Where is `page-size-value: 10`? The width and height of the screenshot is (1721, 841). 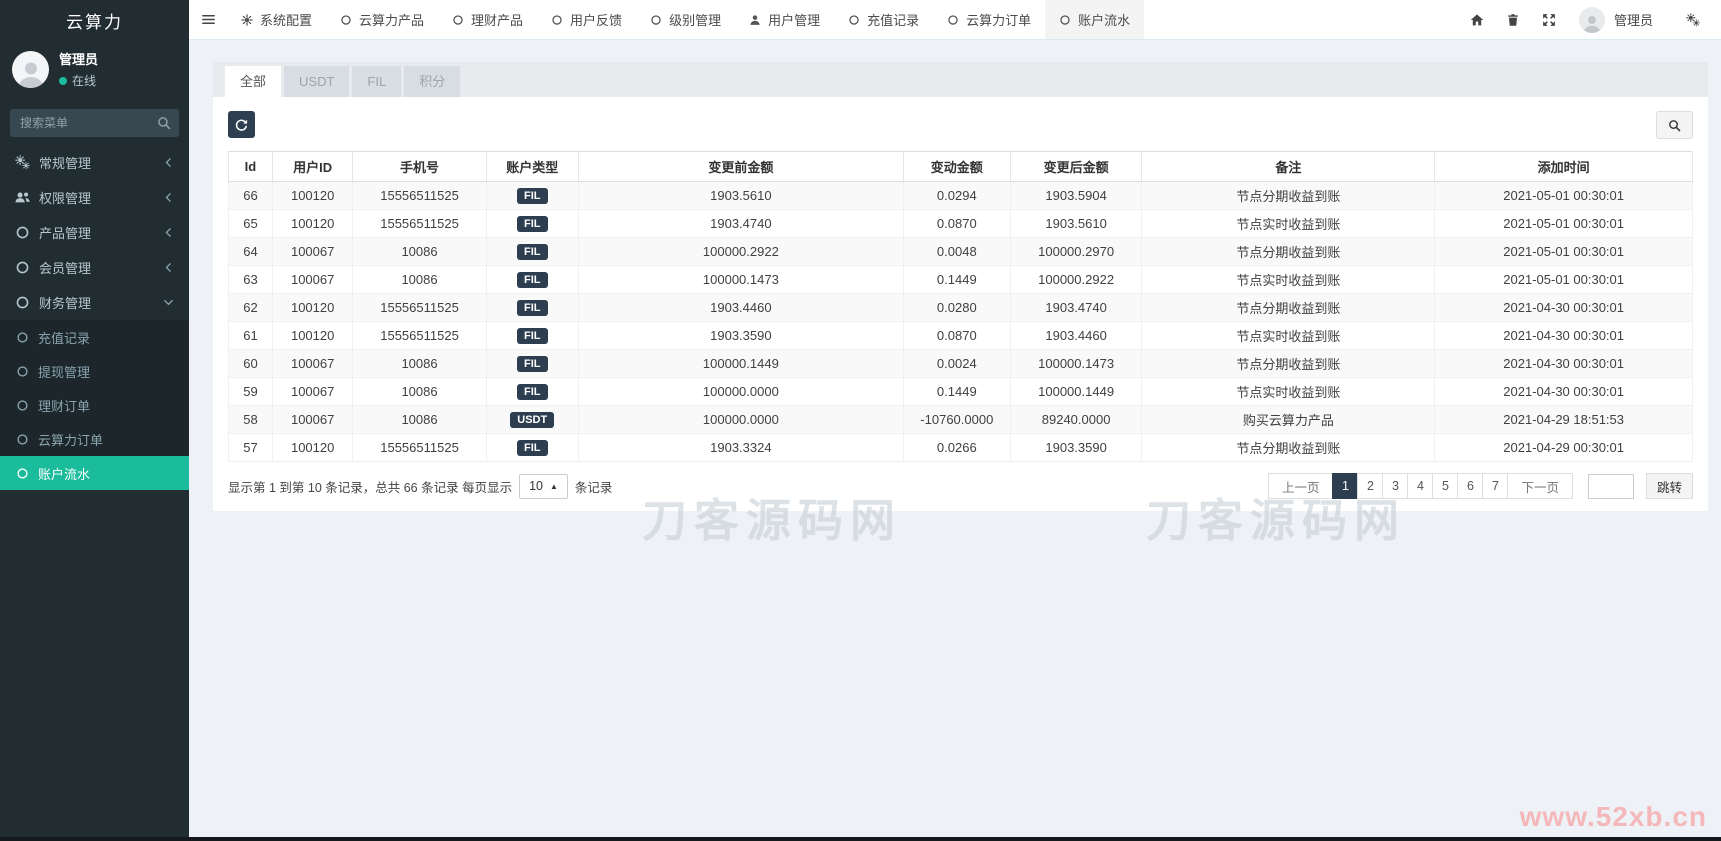
page-size-value: 10 is located at coordinates (536, 486).